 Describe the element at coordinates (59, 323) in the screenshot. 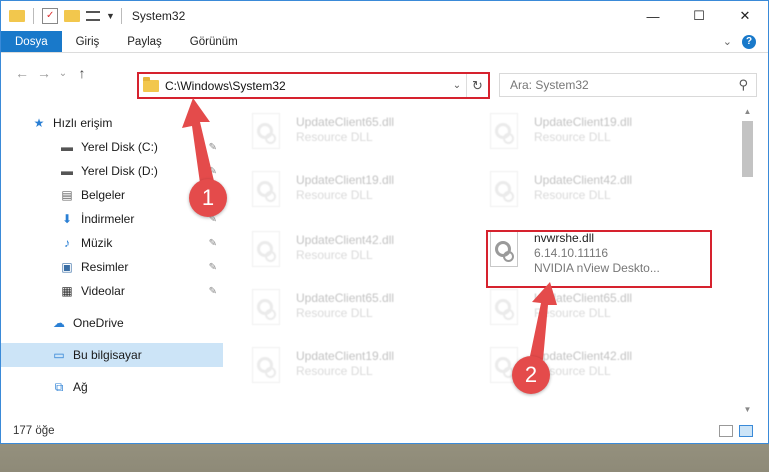

I see `cloud-icon: ☁` at that location.